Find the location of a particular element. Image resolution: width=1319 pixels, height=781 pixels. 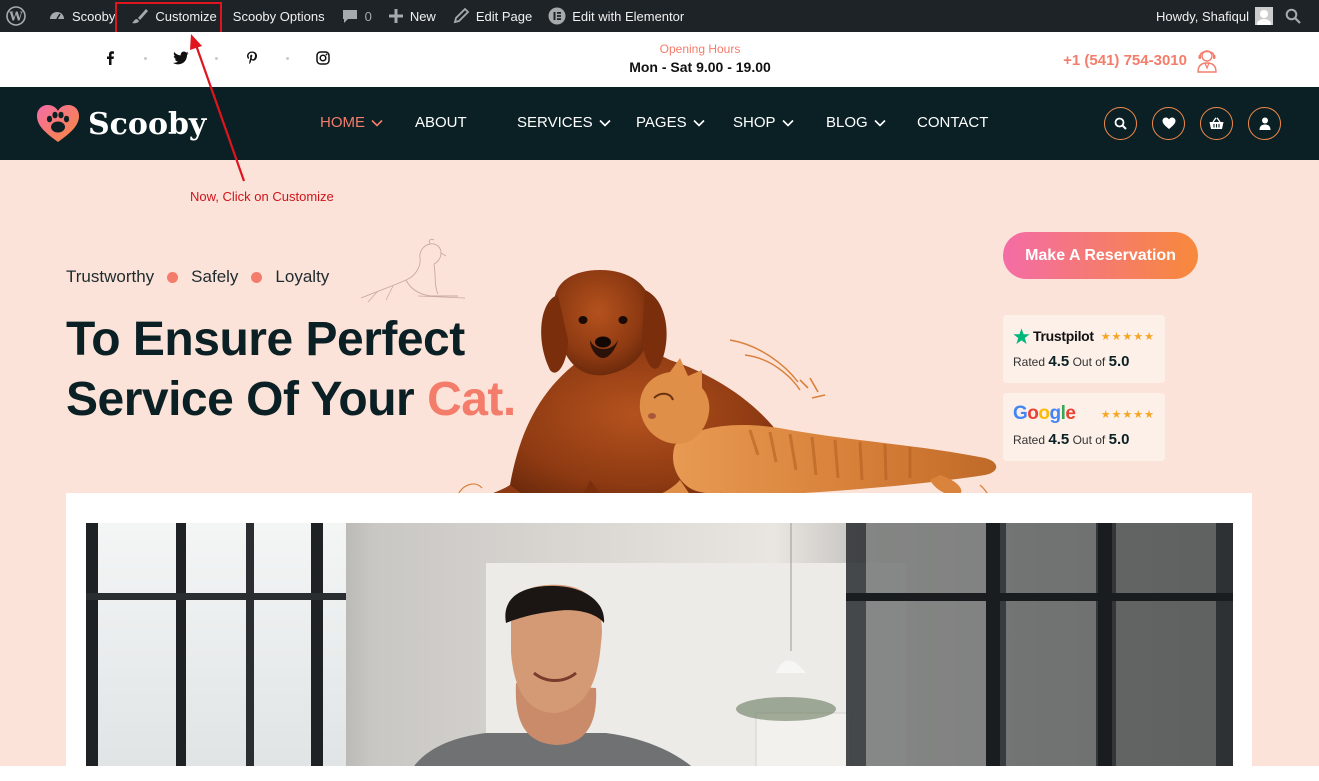

google-rating-text: Rated 4.5 Out of 5.0 is located at coordinates (1084, 439).